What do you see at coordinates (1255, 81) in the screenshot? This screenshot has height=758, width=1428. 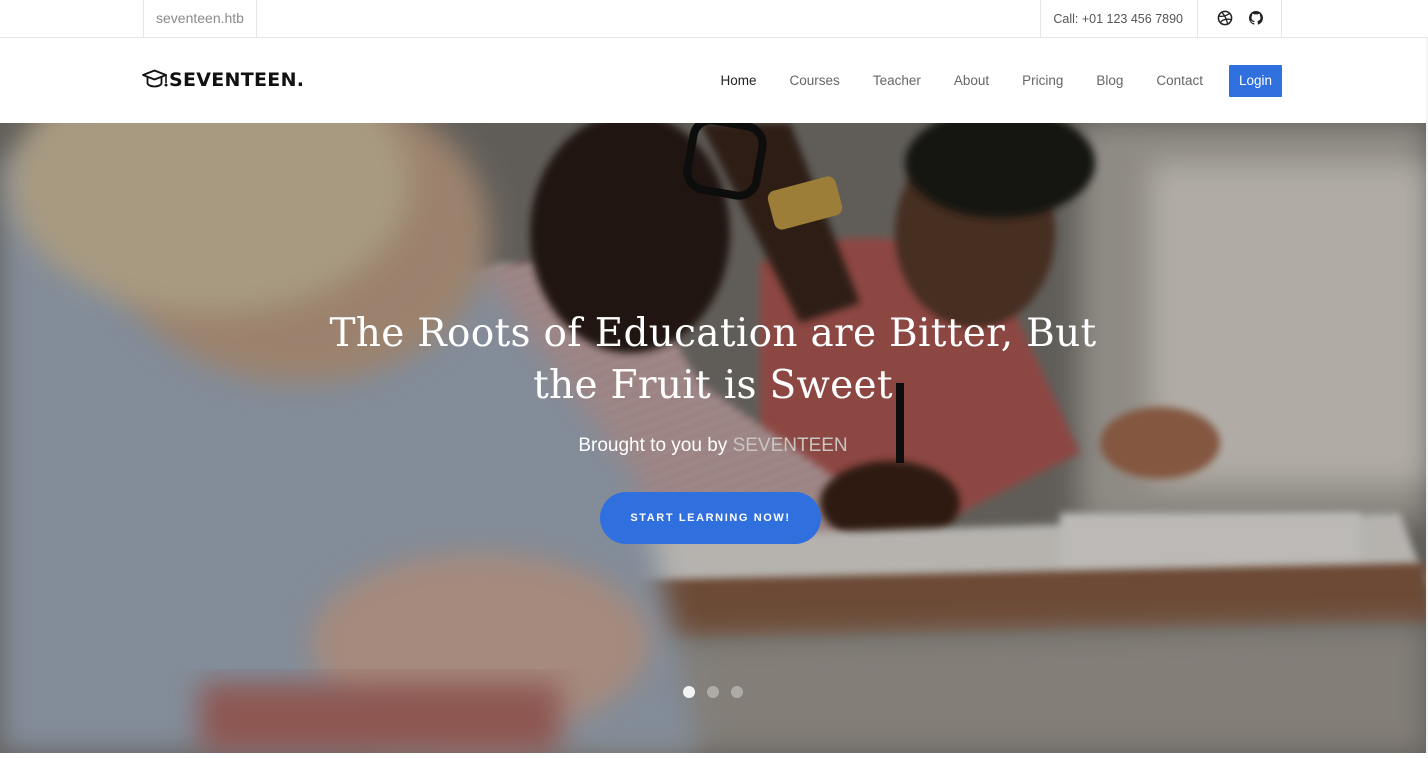 I see `login-button: Login` at bounding box center [1255, 81].